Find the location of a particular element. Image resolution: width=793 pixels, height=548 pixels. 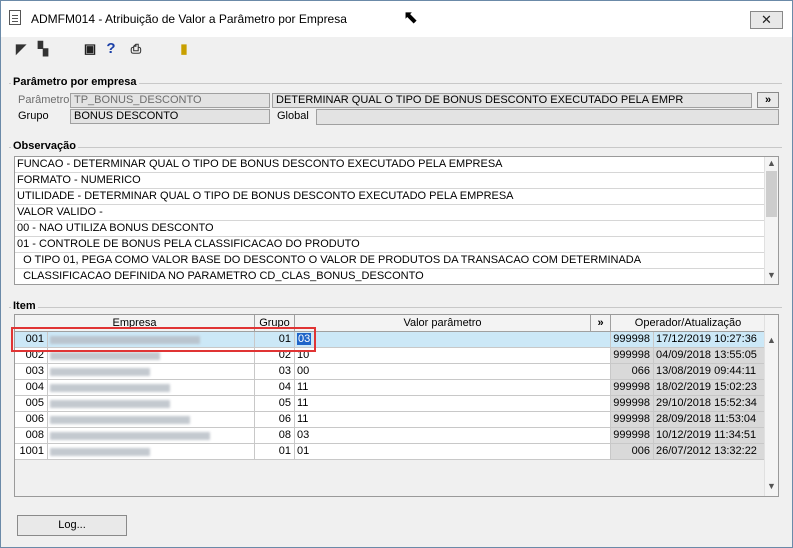

row-code-cell: 004 is located at coordinates (31, 388).